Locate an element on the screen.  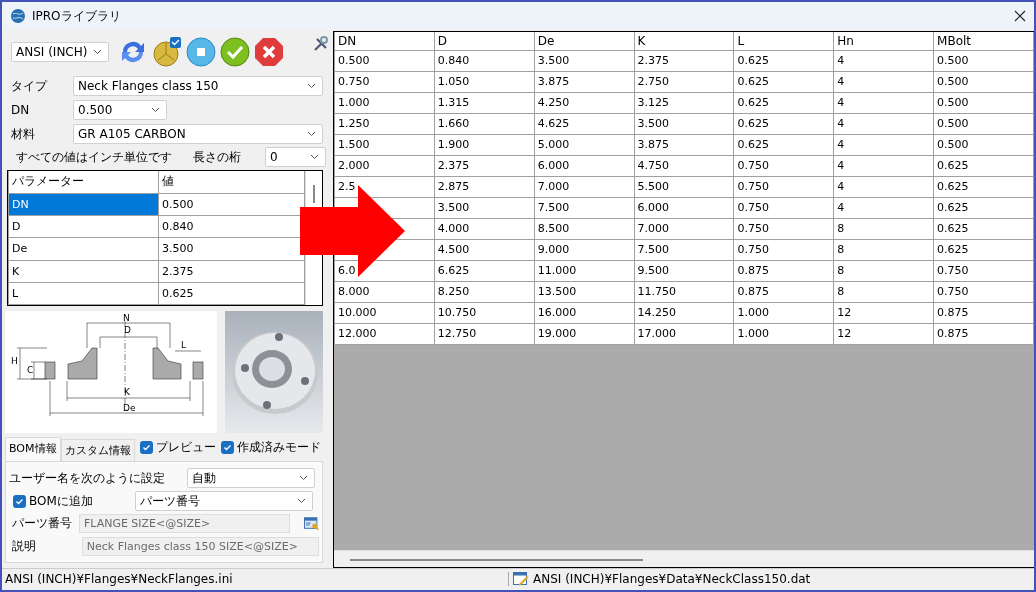
table-cell: 6.625 is located at coordinates (484, 270).